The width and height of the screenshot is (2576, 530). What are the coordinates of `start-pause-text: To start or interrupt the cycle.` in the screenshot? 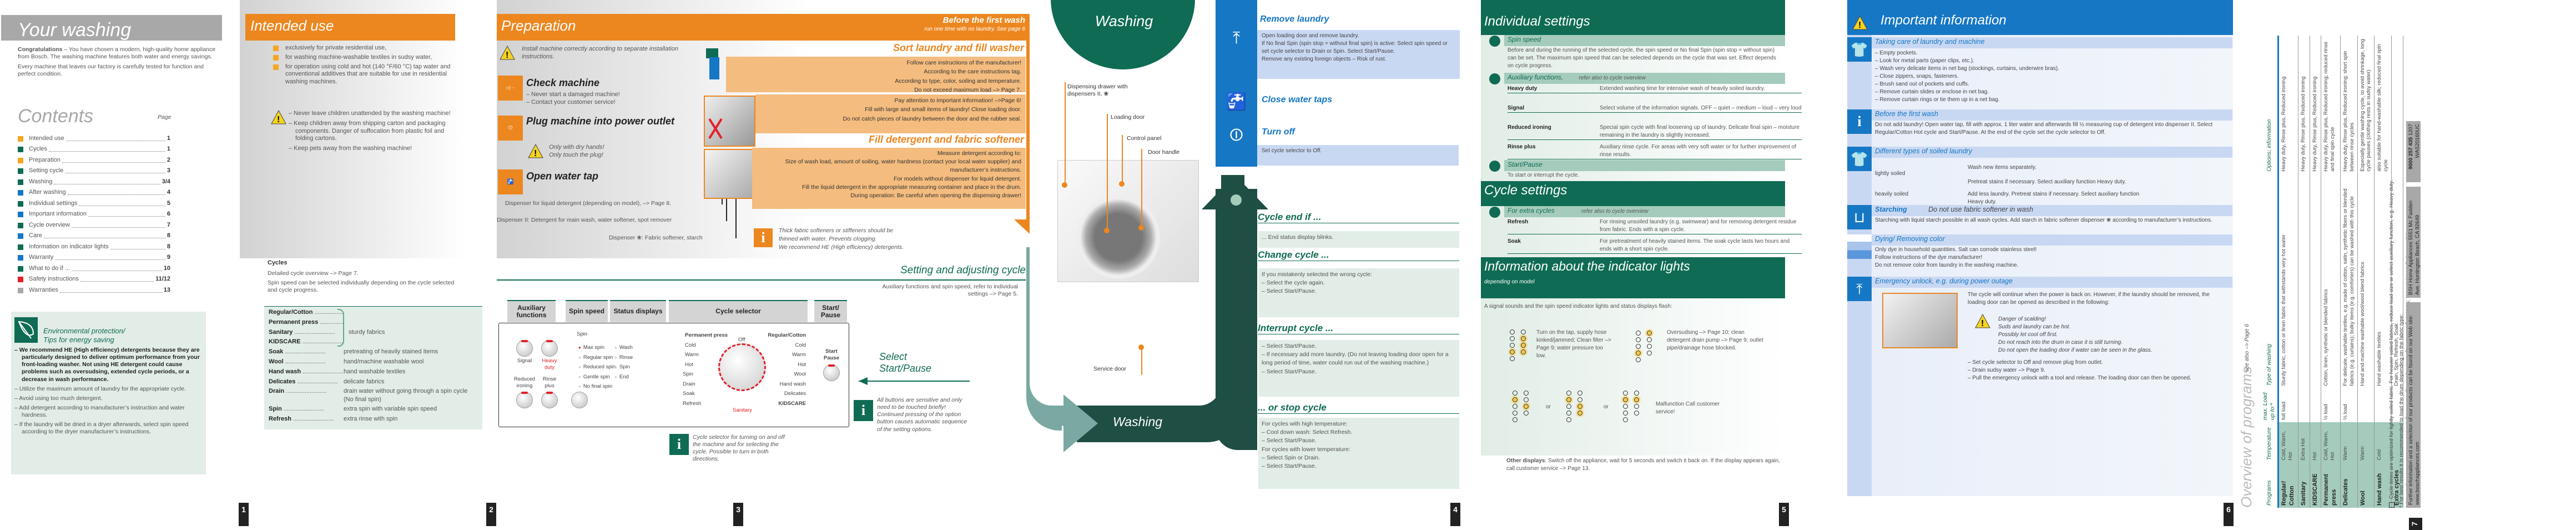 It's located at (1543, 175).